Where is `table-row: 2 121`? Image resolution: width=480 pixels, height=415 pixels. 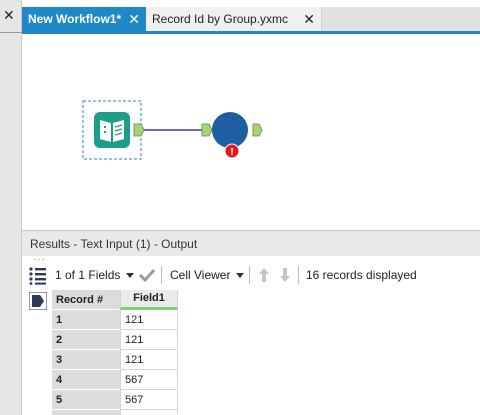 table-row: 2 121 is located at coordinates (115, 340).